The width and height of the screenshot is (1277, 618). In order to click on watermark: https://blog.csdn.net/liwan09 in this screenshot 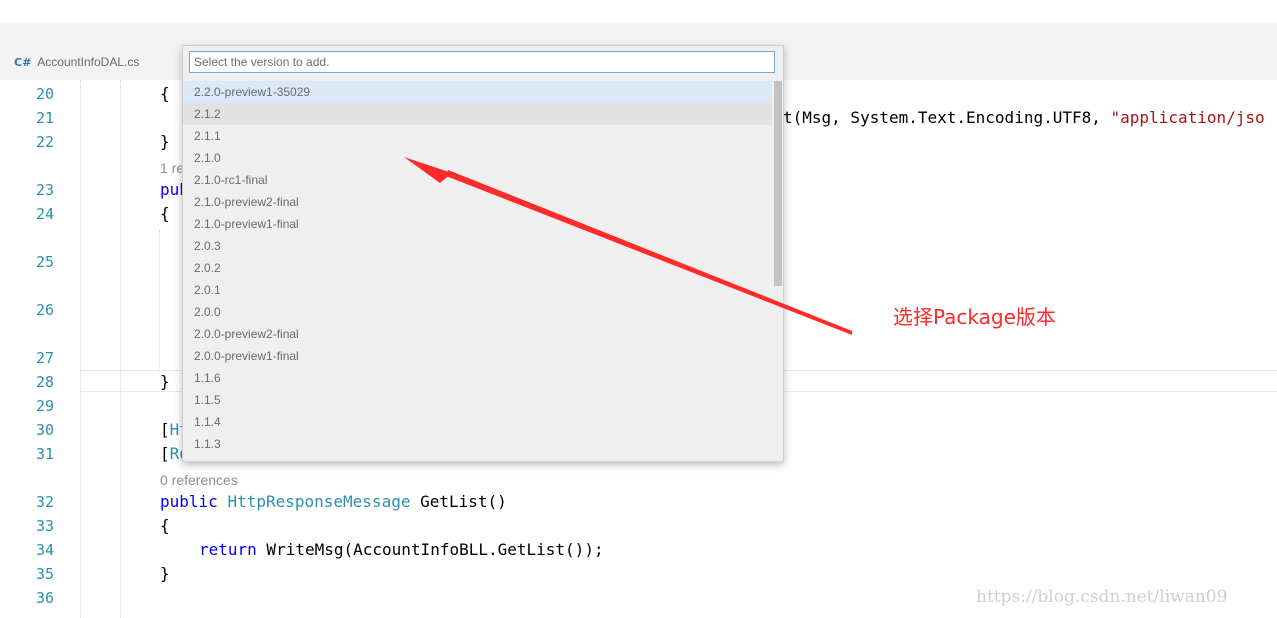, I will do `click(1102, 597)`.